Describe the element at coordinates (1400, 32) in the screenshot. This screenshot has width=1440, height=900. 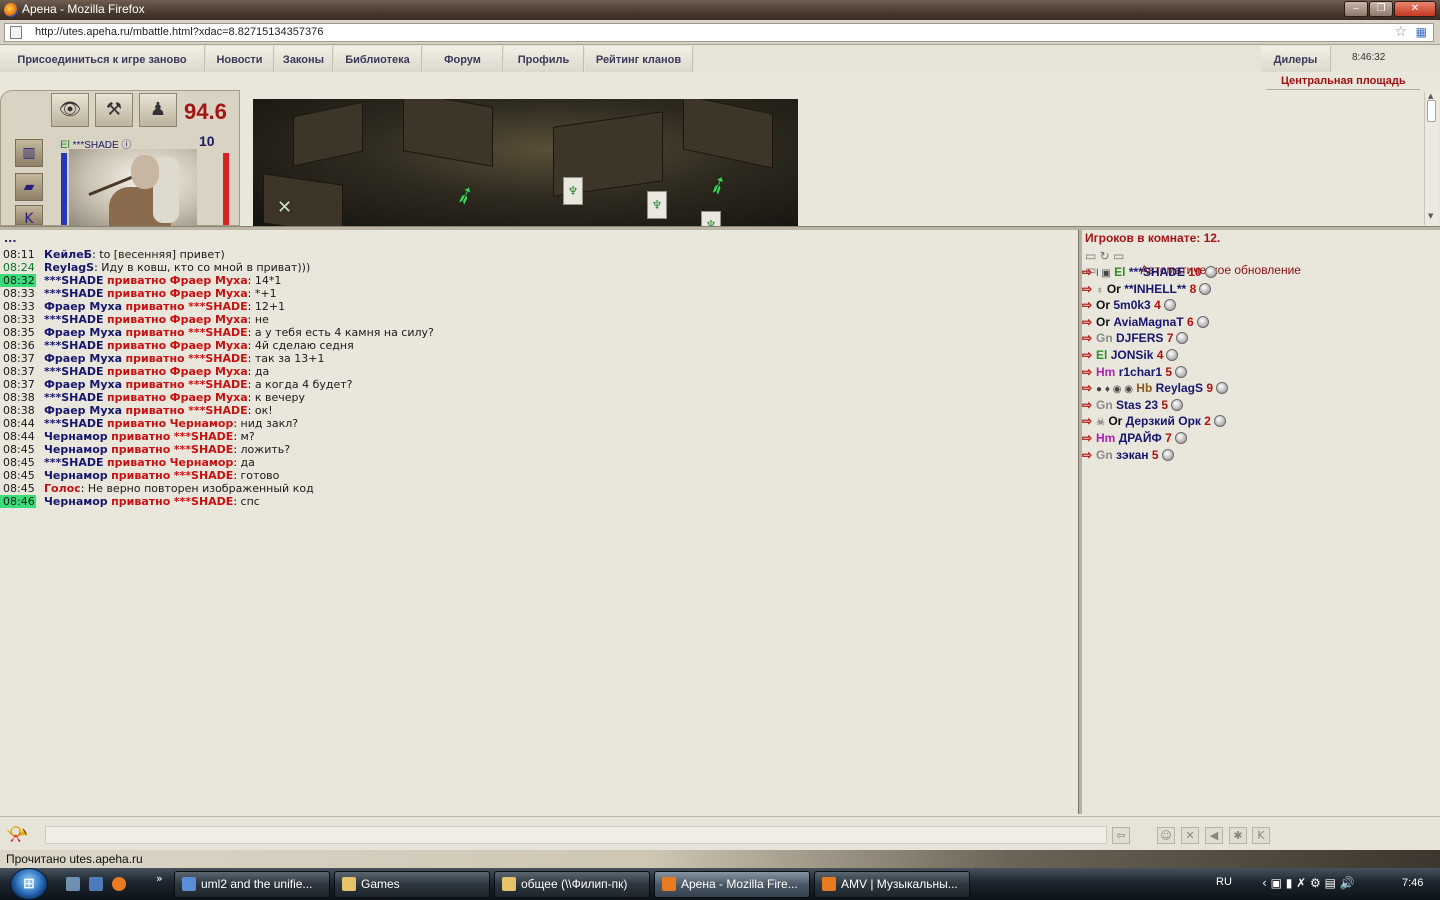
I see `bookmark-star-icon: ☆` at that location.